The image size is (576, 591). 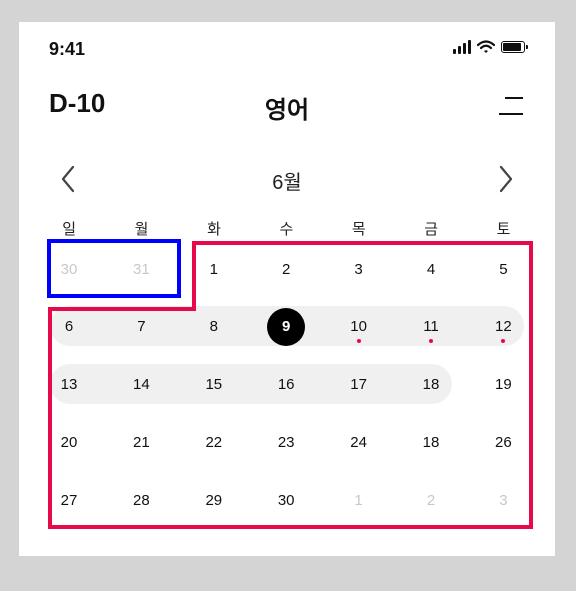 I want to click on day-number: 26, so click(x=503, y=442).